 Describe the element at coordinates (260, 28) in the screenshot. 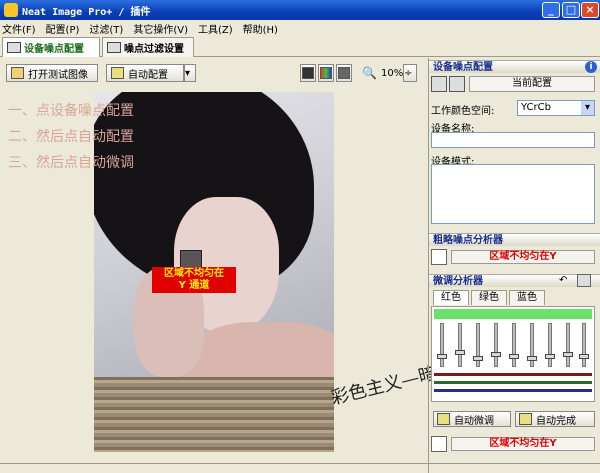

I see `menu-help: 帮助(H)` at that location.